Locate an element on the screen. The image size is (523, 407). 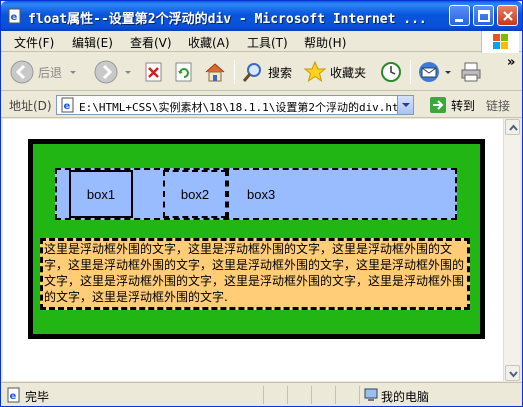
my-computer-icon is located at coordinates (371, 394).